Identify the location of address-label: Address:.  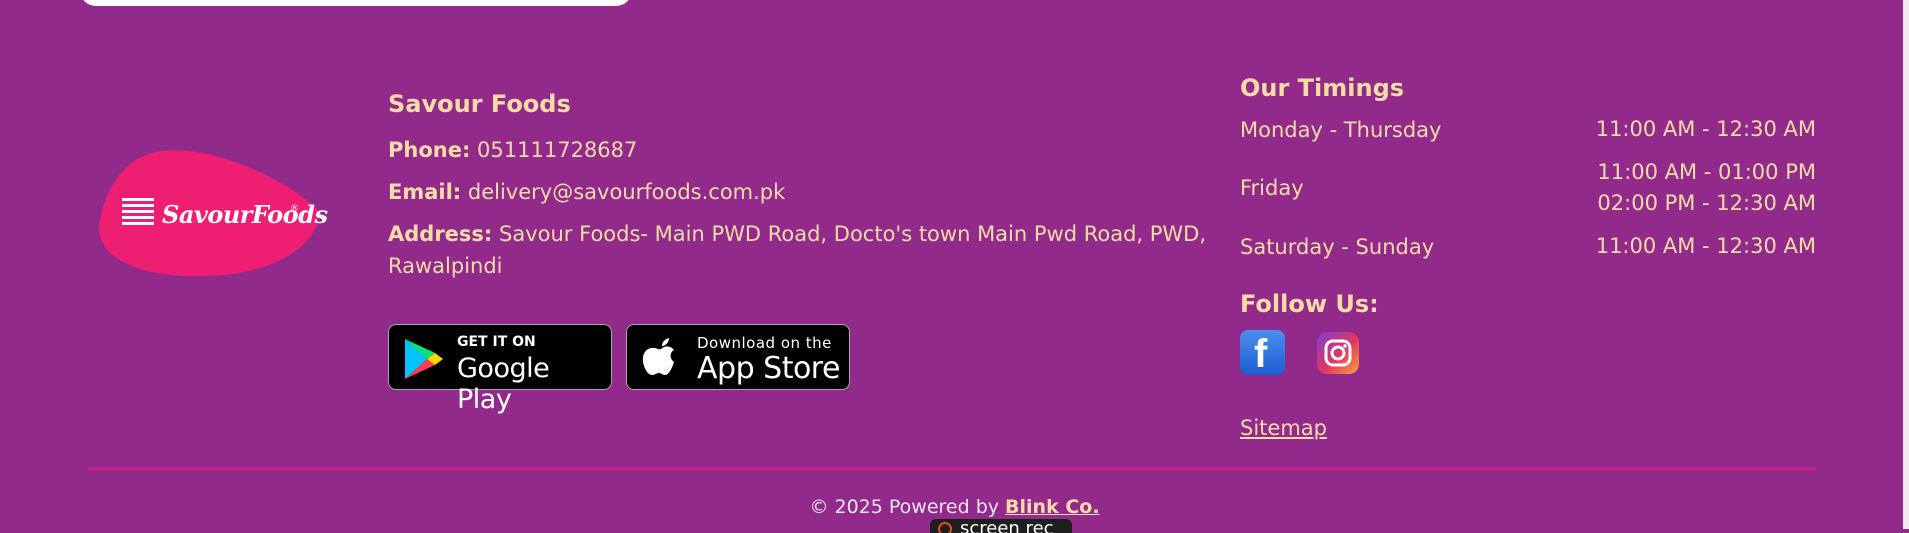
(440, 234).